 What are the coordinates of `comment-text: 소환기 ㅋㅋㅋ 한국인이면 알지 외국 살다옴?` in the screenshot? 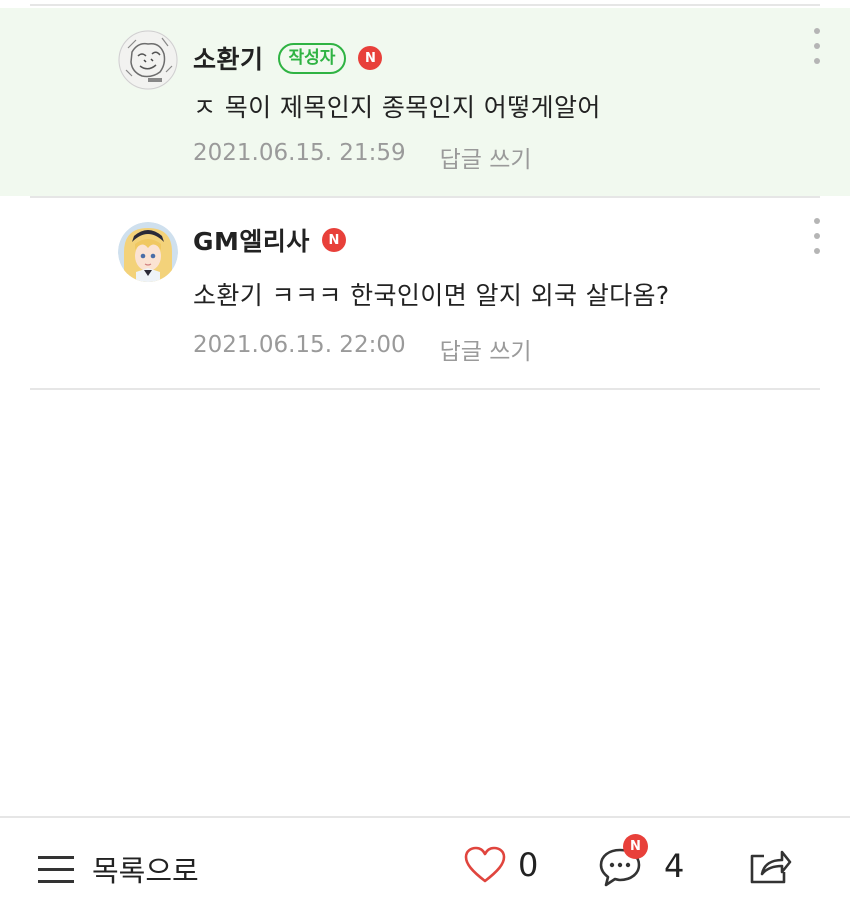 It's located at (431, 295).